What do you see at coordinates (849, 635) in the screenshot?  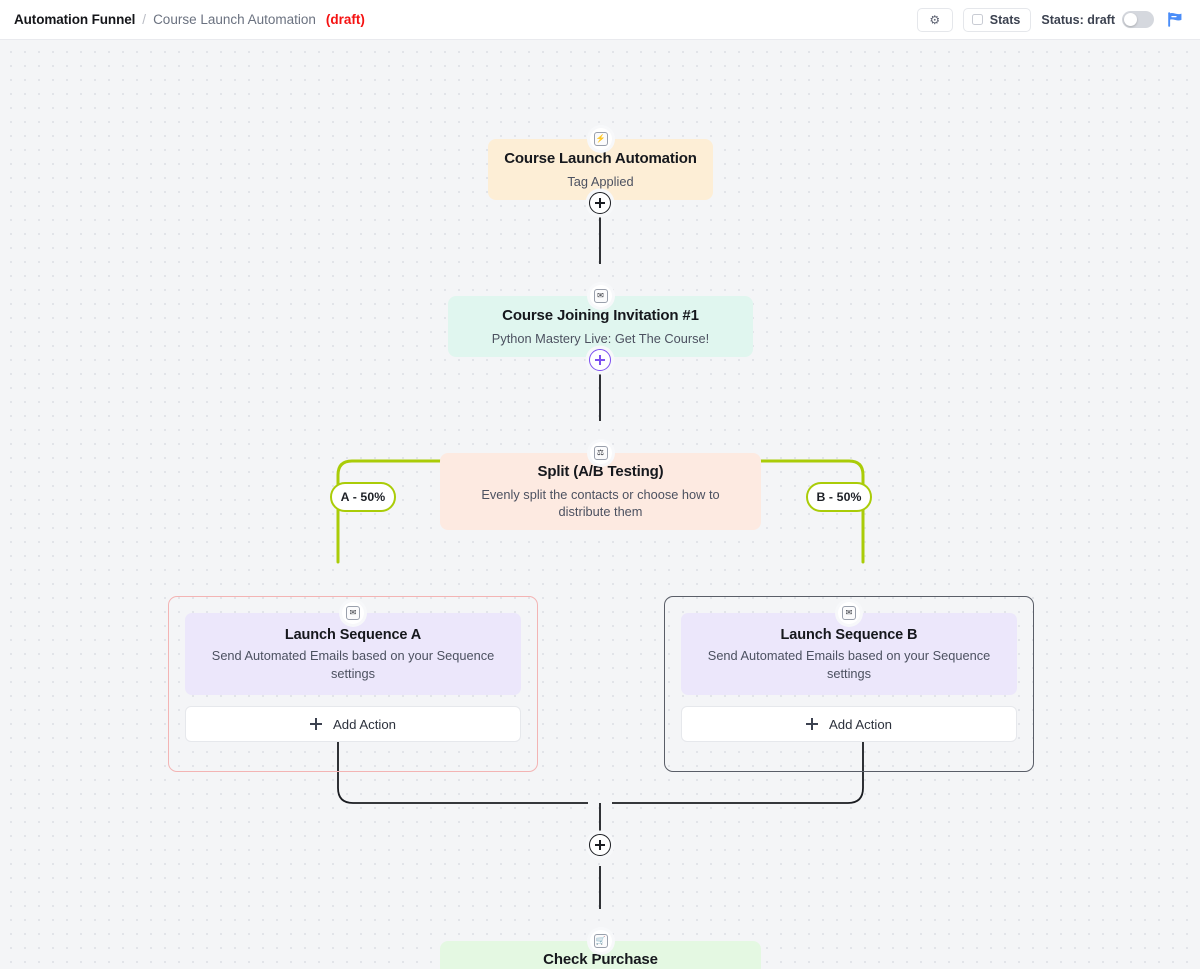 I see `node-sequence-b-title: Launch Sequence B` at bounding box center [849, 635].